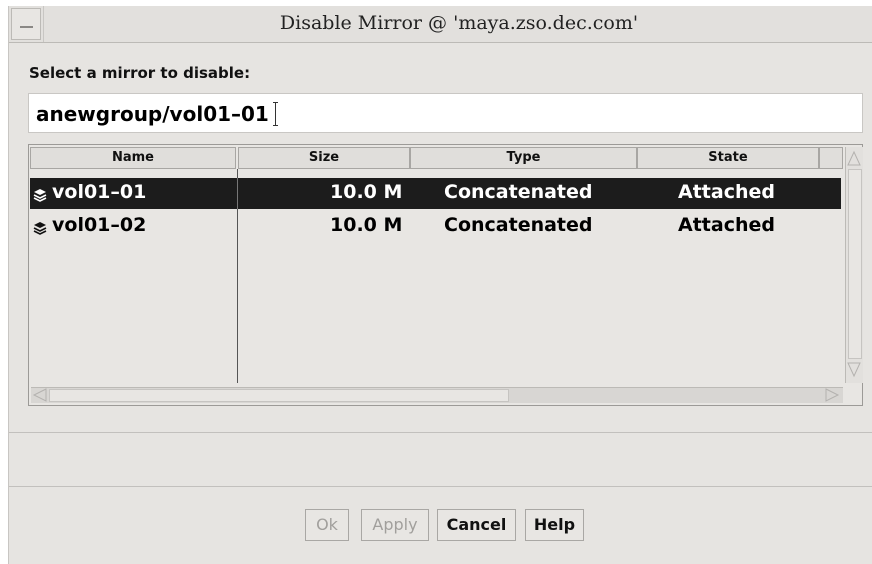 The image size is (872, 564). Describe the element at coordinates (26, 24) in the screenshot. I see `window-menu-button` at that location.